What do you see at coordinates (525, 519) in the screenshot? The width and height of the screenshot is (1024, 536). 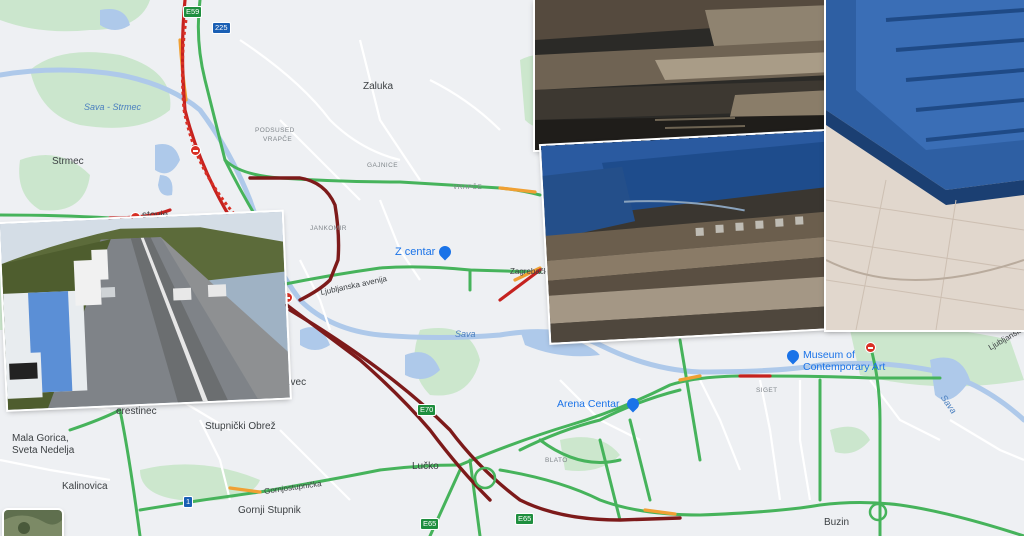 I see `route-shield-e65-2: E65` at bounding box center [525, 519].